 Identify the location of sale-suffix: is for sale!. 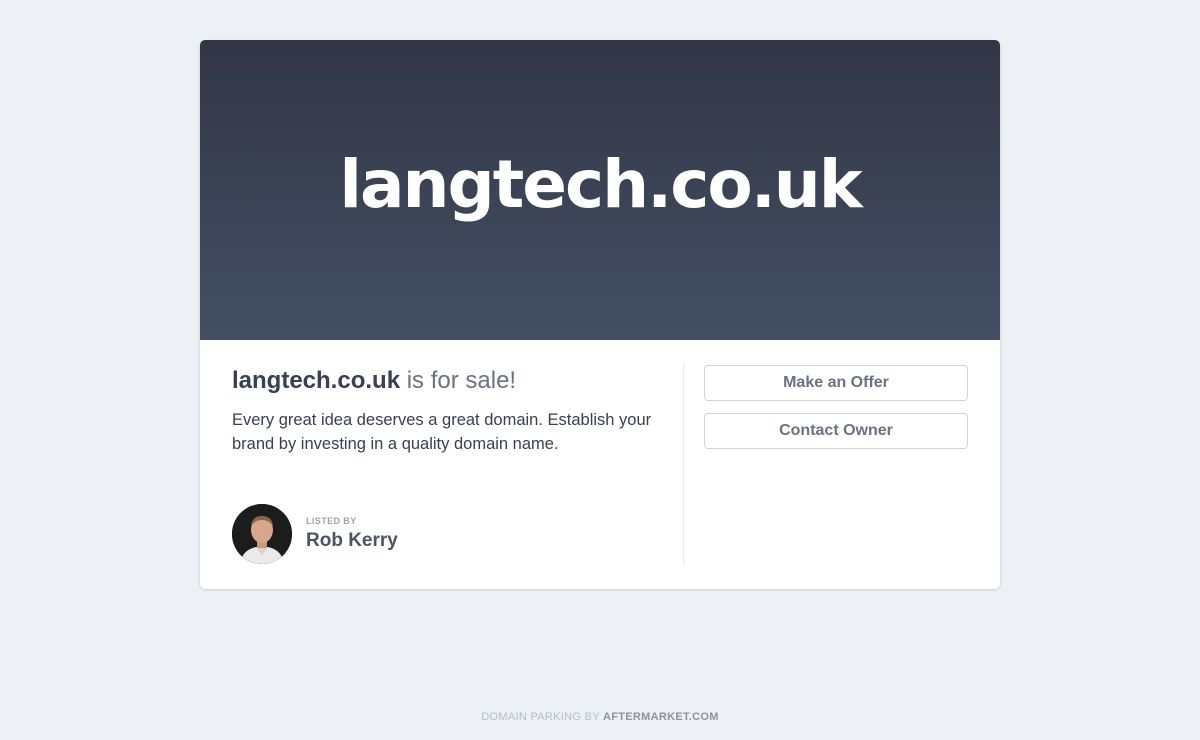
(458, 380).